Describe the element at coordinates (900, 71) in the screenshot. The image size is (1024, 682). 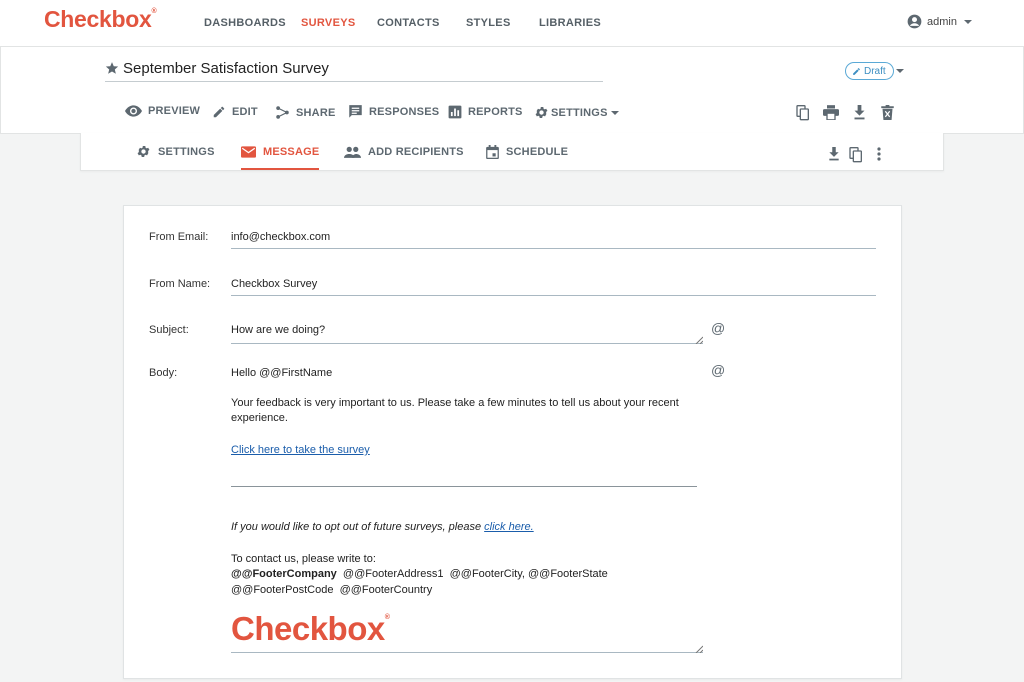
I see `status-caret-down-icon` at that location.